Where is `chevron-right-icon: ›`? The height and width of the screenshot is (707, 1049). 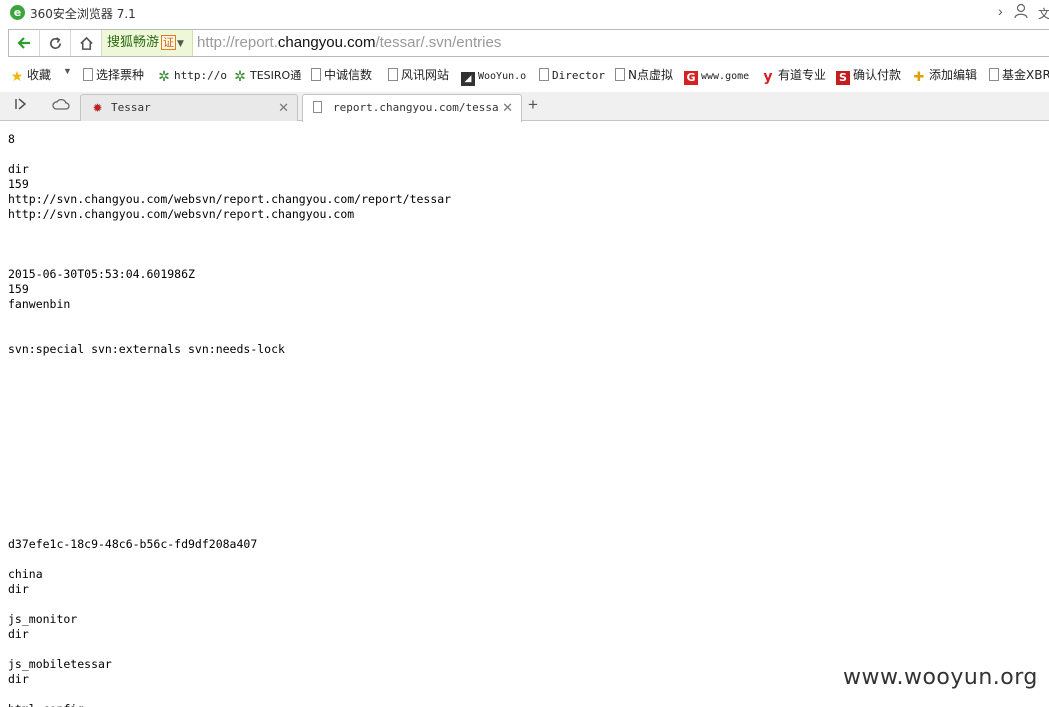 chevron-right-icon: › is located at coordinates (1000, 11).